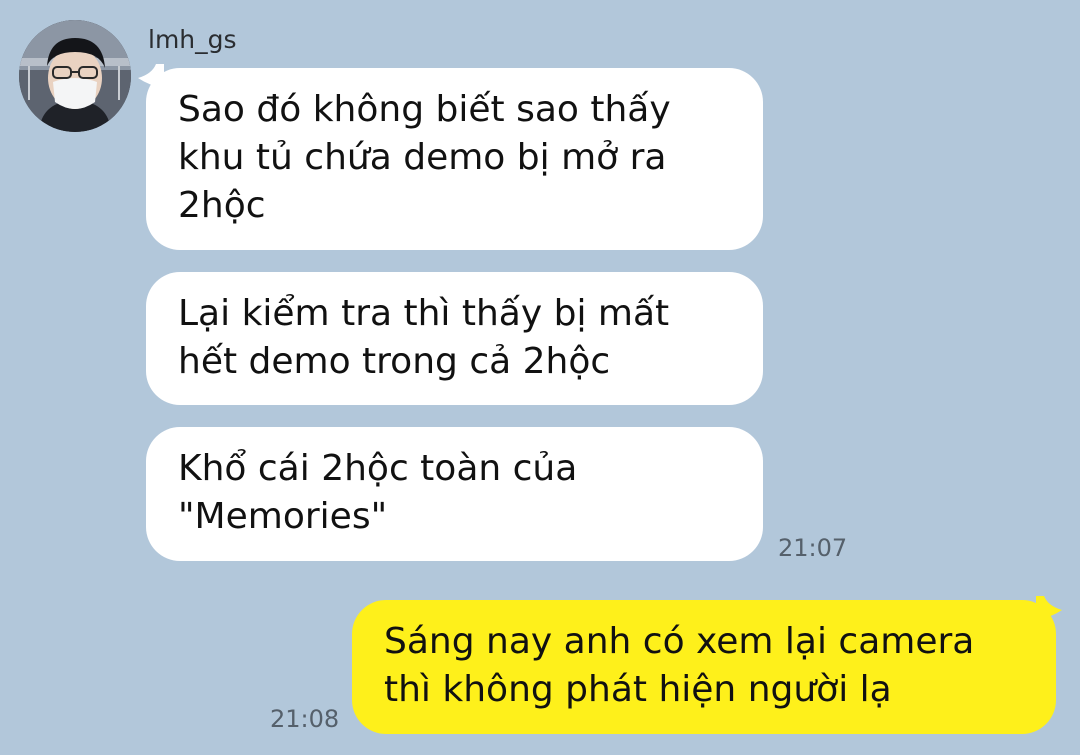  Describe the element at coordinates (192, 39) in the screenshot. I see `sender-name: lmh_gs` at that location.